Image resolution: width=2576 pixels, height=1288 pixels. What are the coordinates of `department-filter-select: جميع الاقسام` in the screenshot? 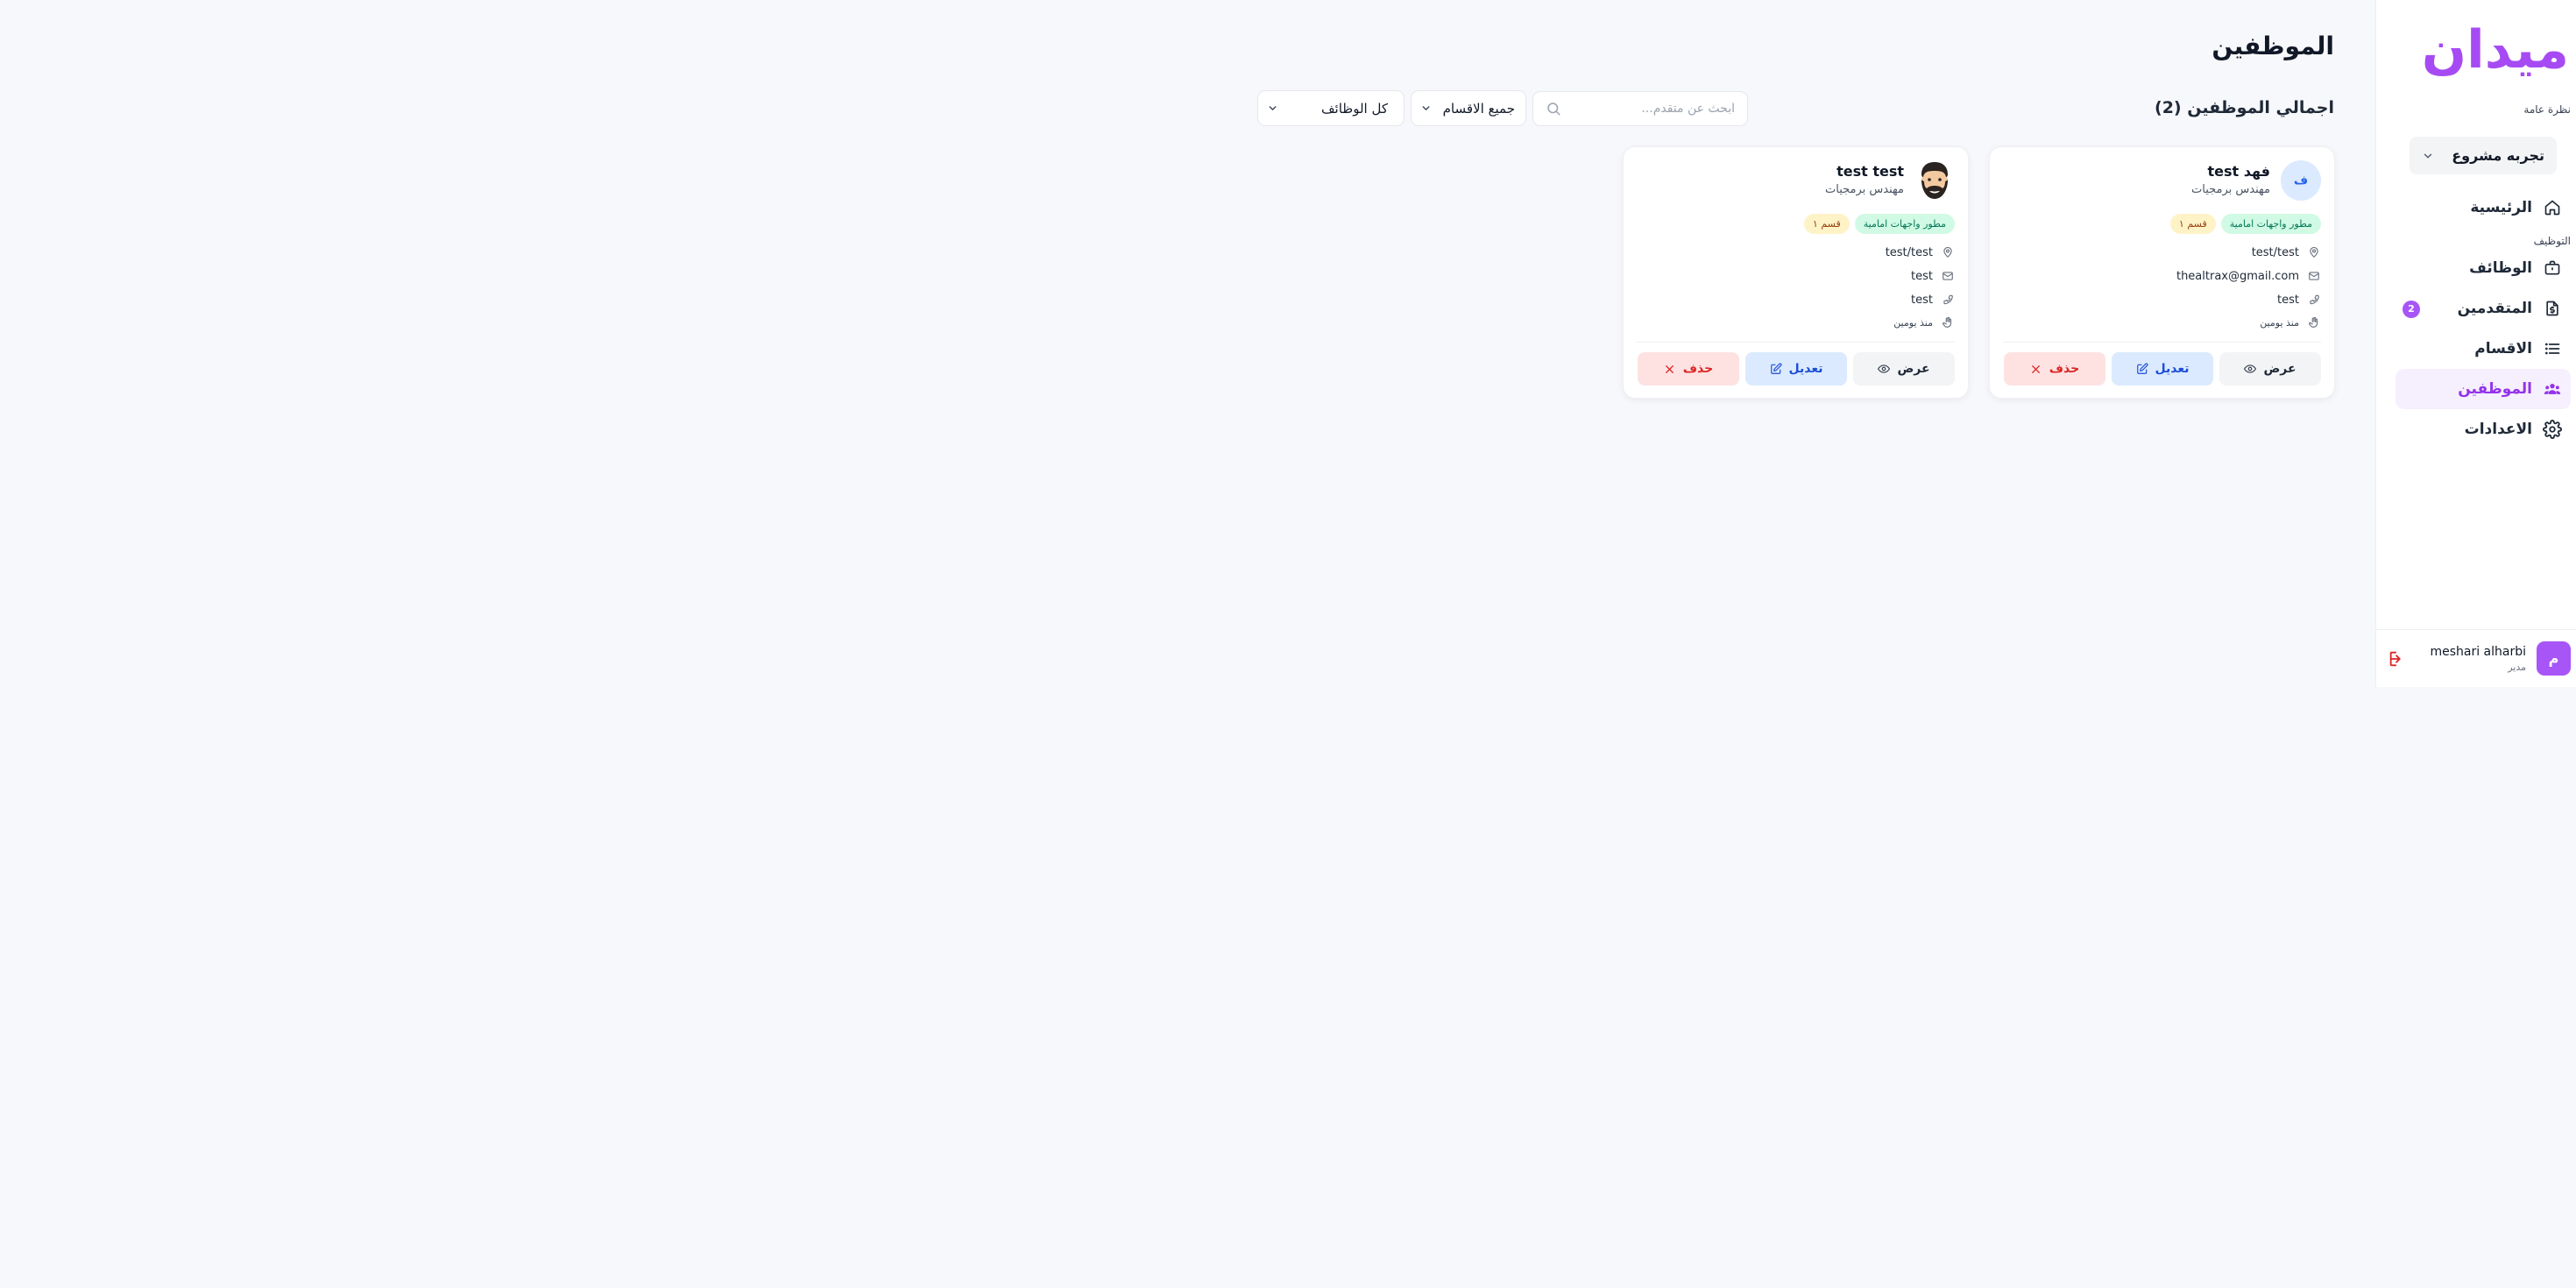 It's located at (1468, 108).